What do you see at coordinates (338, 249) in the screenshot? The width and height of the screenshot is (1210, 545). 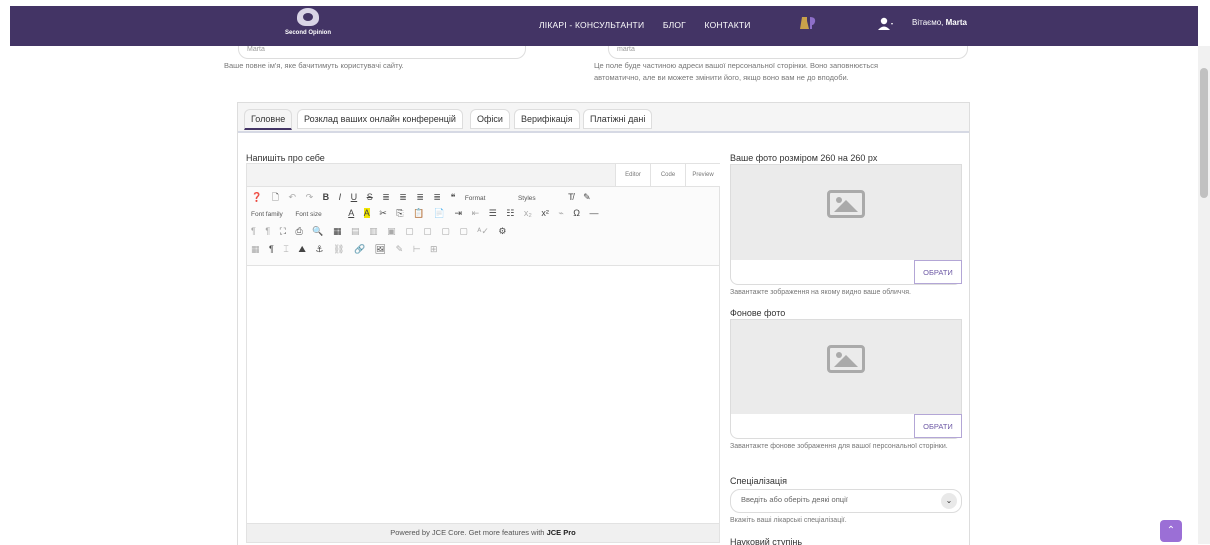 I see `unlink-icon: ⛓` at bounding box center [338, 249].